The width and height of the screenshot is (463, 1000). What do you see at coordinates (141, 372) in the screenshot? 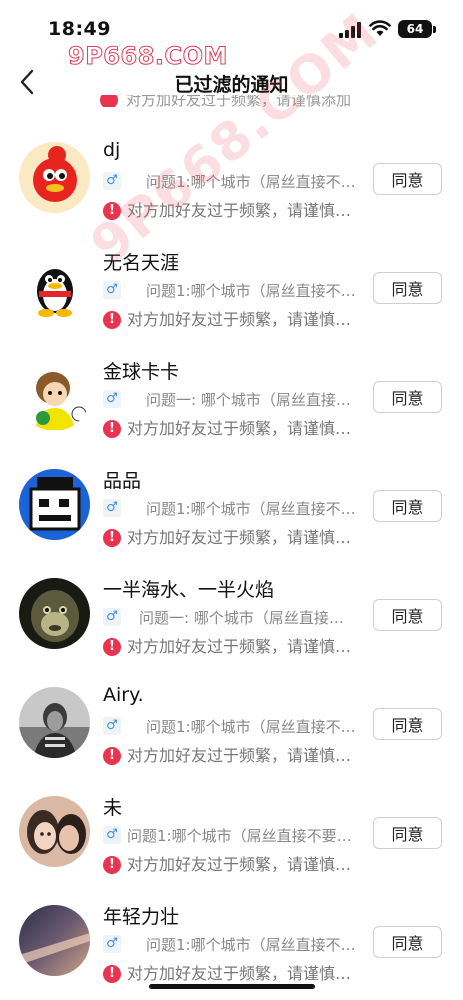
I see `user-name: 金球卡卡` at bounding box center [141, 372].